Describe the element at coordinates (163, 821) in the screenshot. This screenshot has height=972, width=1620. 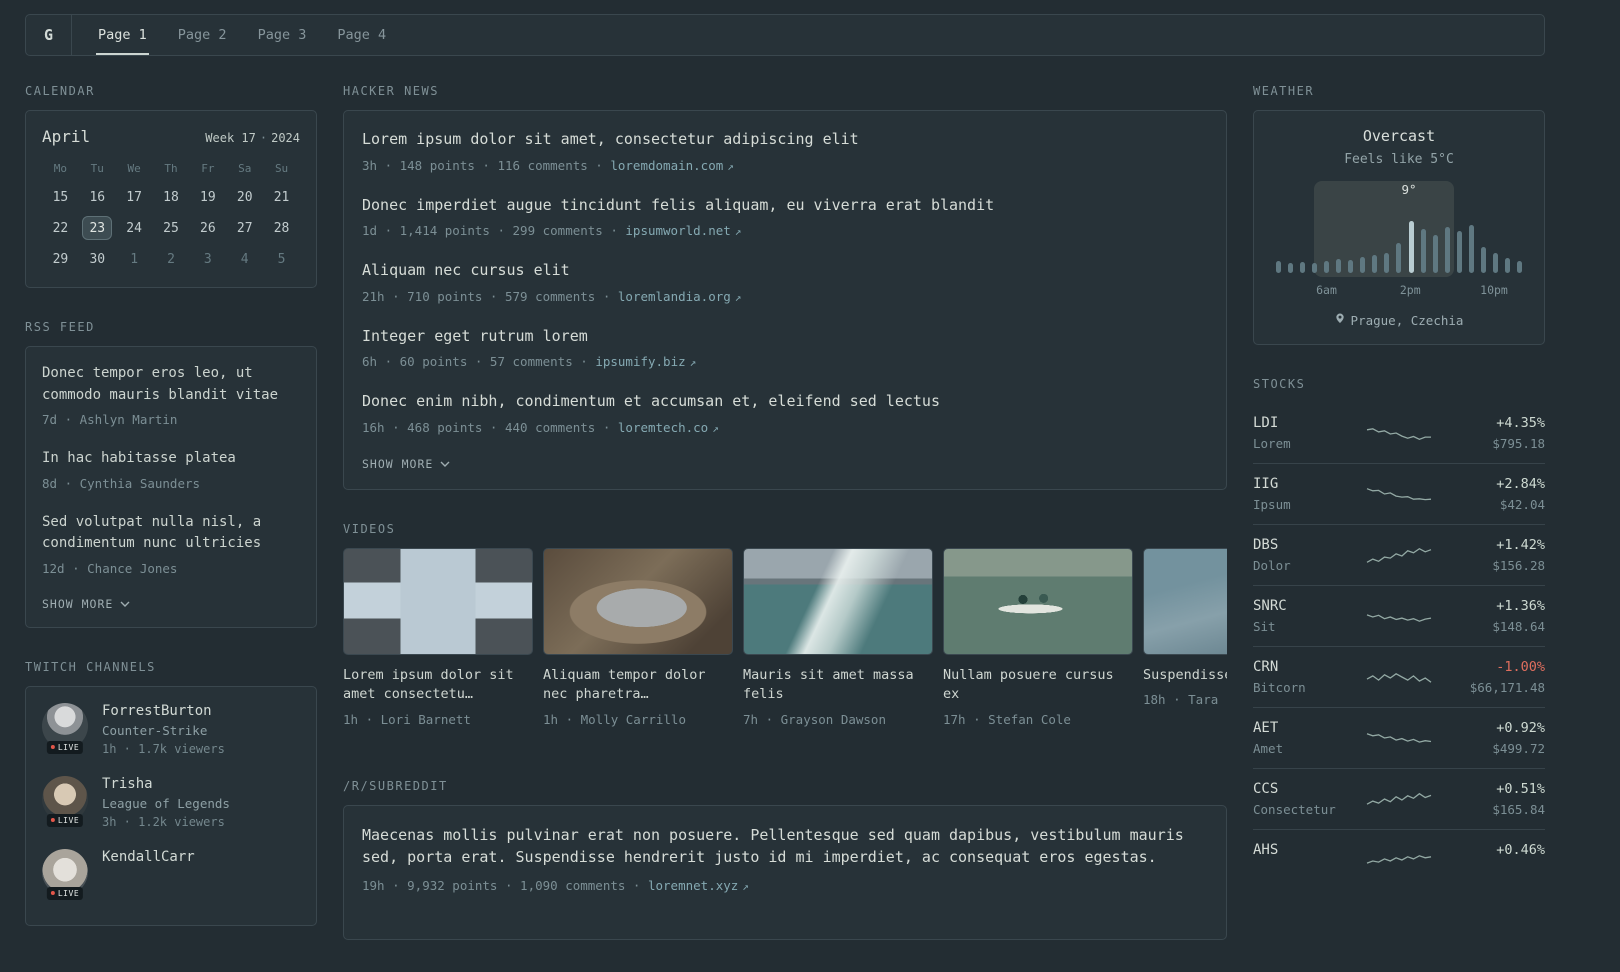
I see `channel-meta: 3h · 1.2k viewers` at that location.